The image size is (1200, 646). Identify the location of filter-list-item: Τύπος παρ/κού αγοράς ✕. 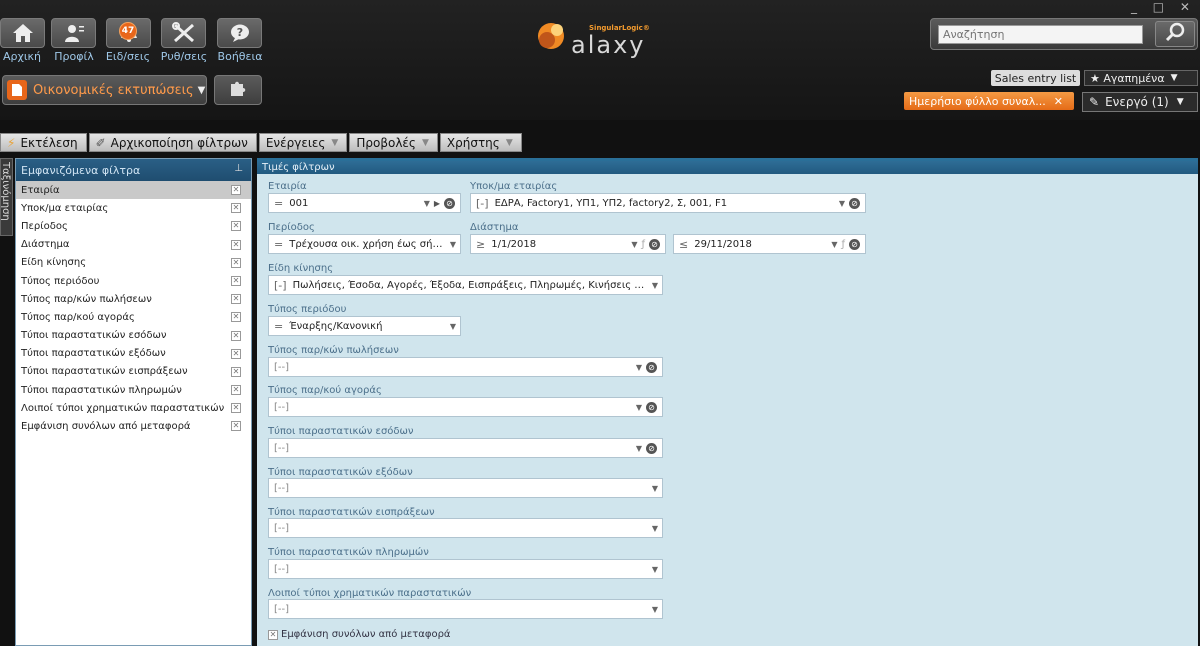
(133, 317).